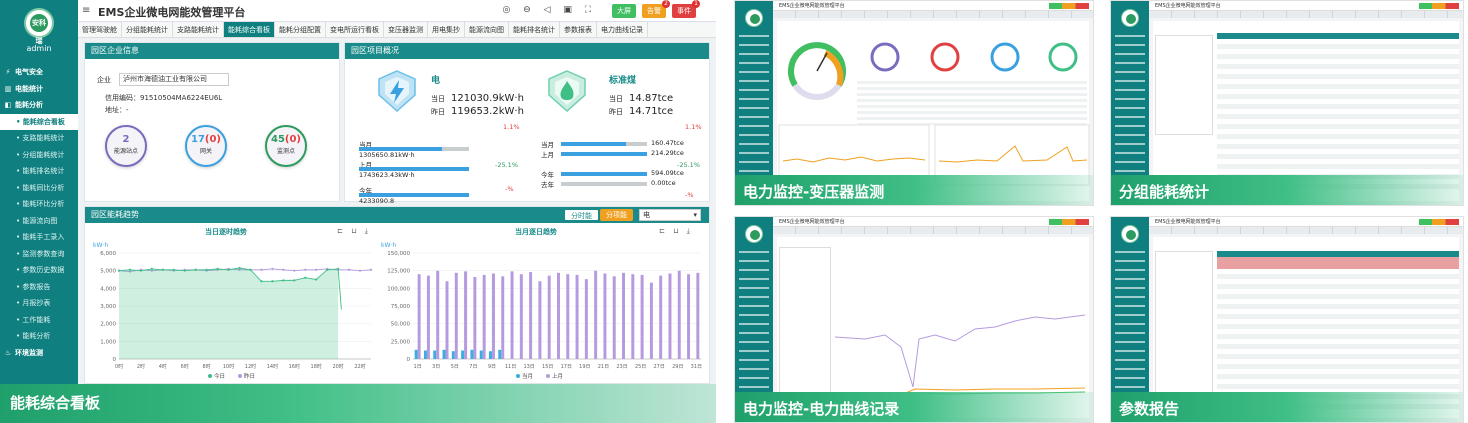 The image size is (1468, 423). I want to click on thumbnail-group-energy: EMS企业微电网能效管理平台 分组能耗统计, so click(1287, 103).